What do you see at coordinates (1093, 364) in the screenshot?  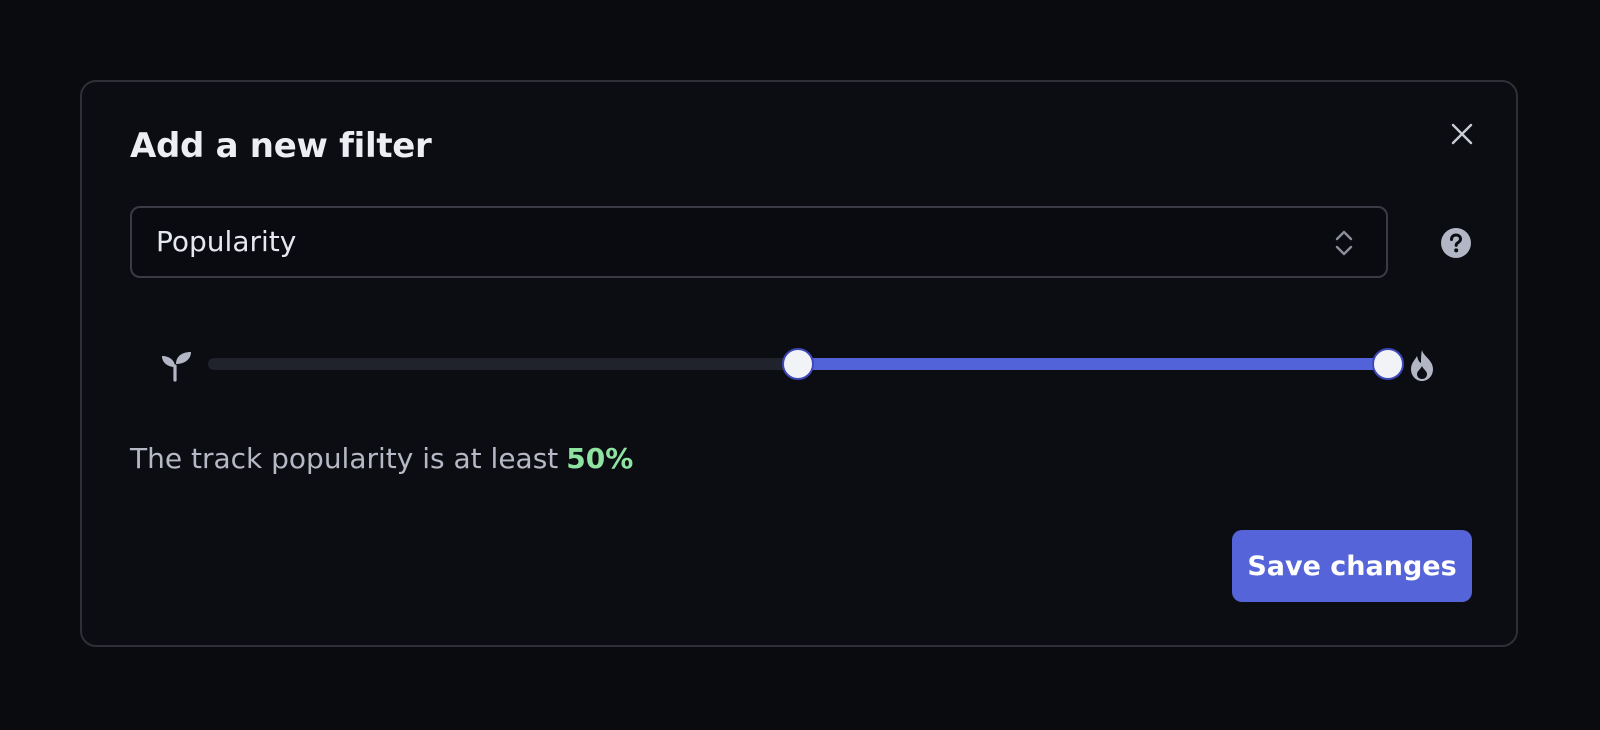 I see `slider-selected-range` at bounding box center [1093, 364].